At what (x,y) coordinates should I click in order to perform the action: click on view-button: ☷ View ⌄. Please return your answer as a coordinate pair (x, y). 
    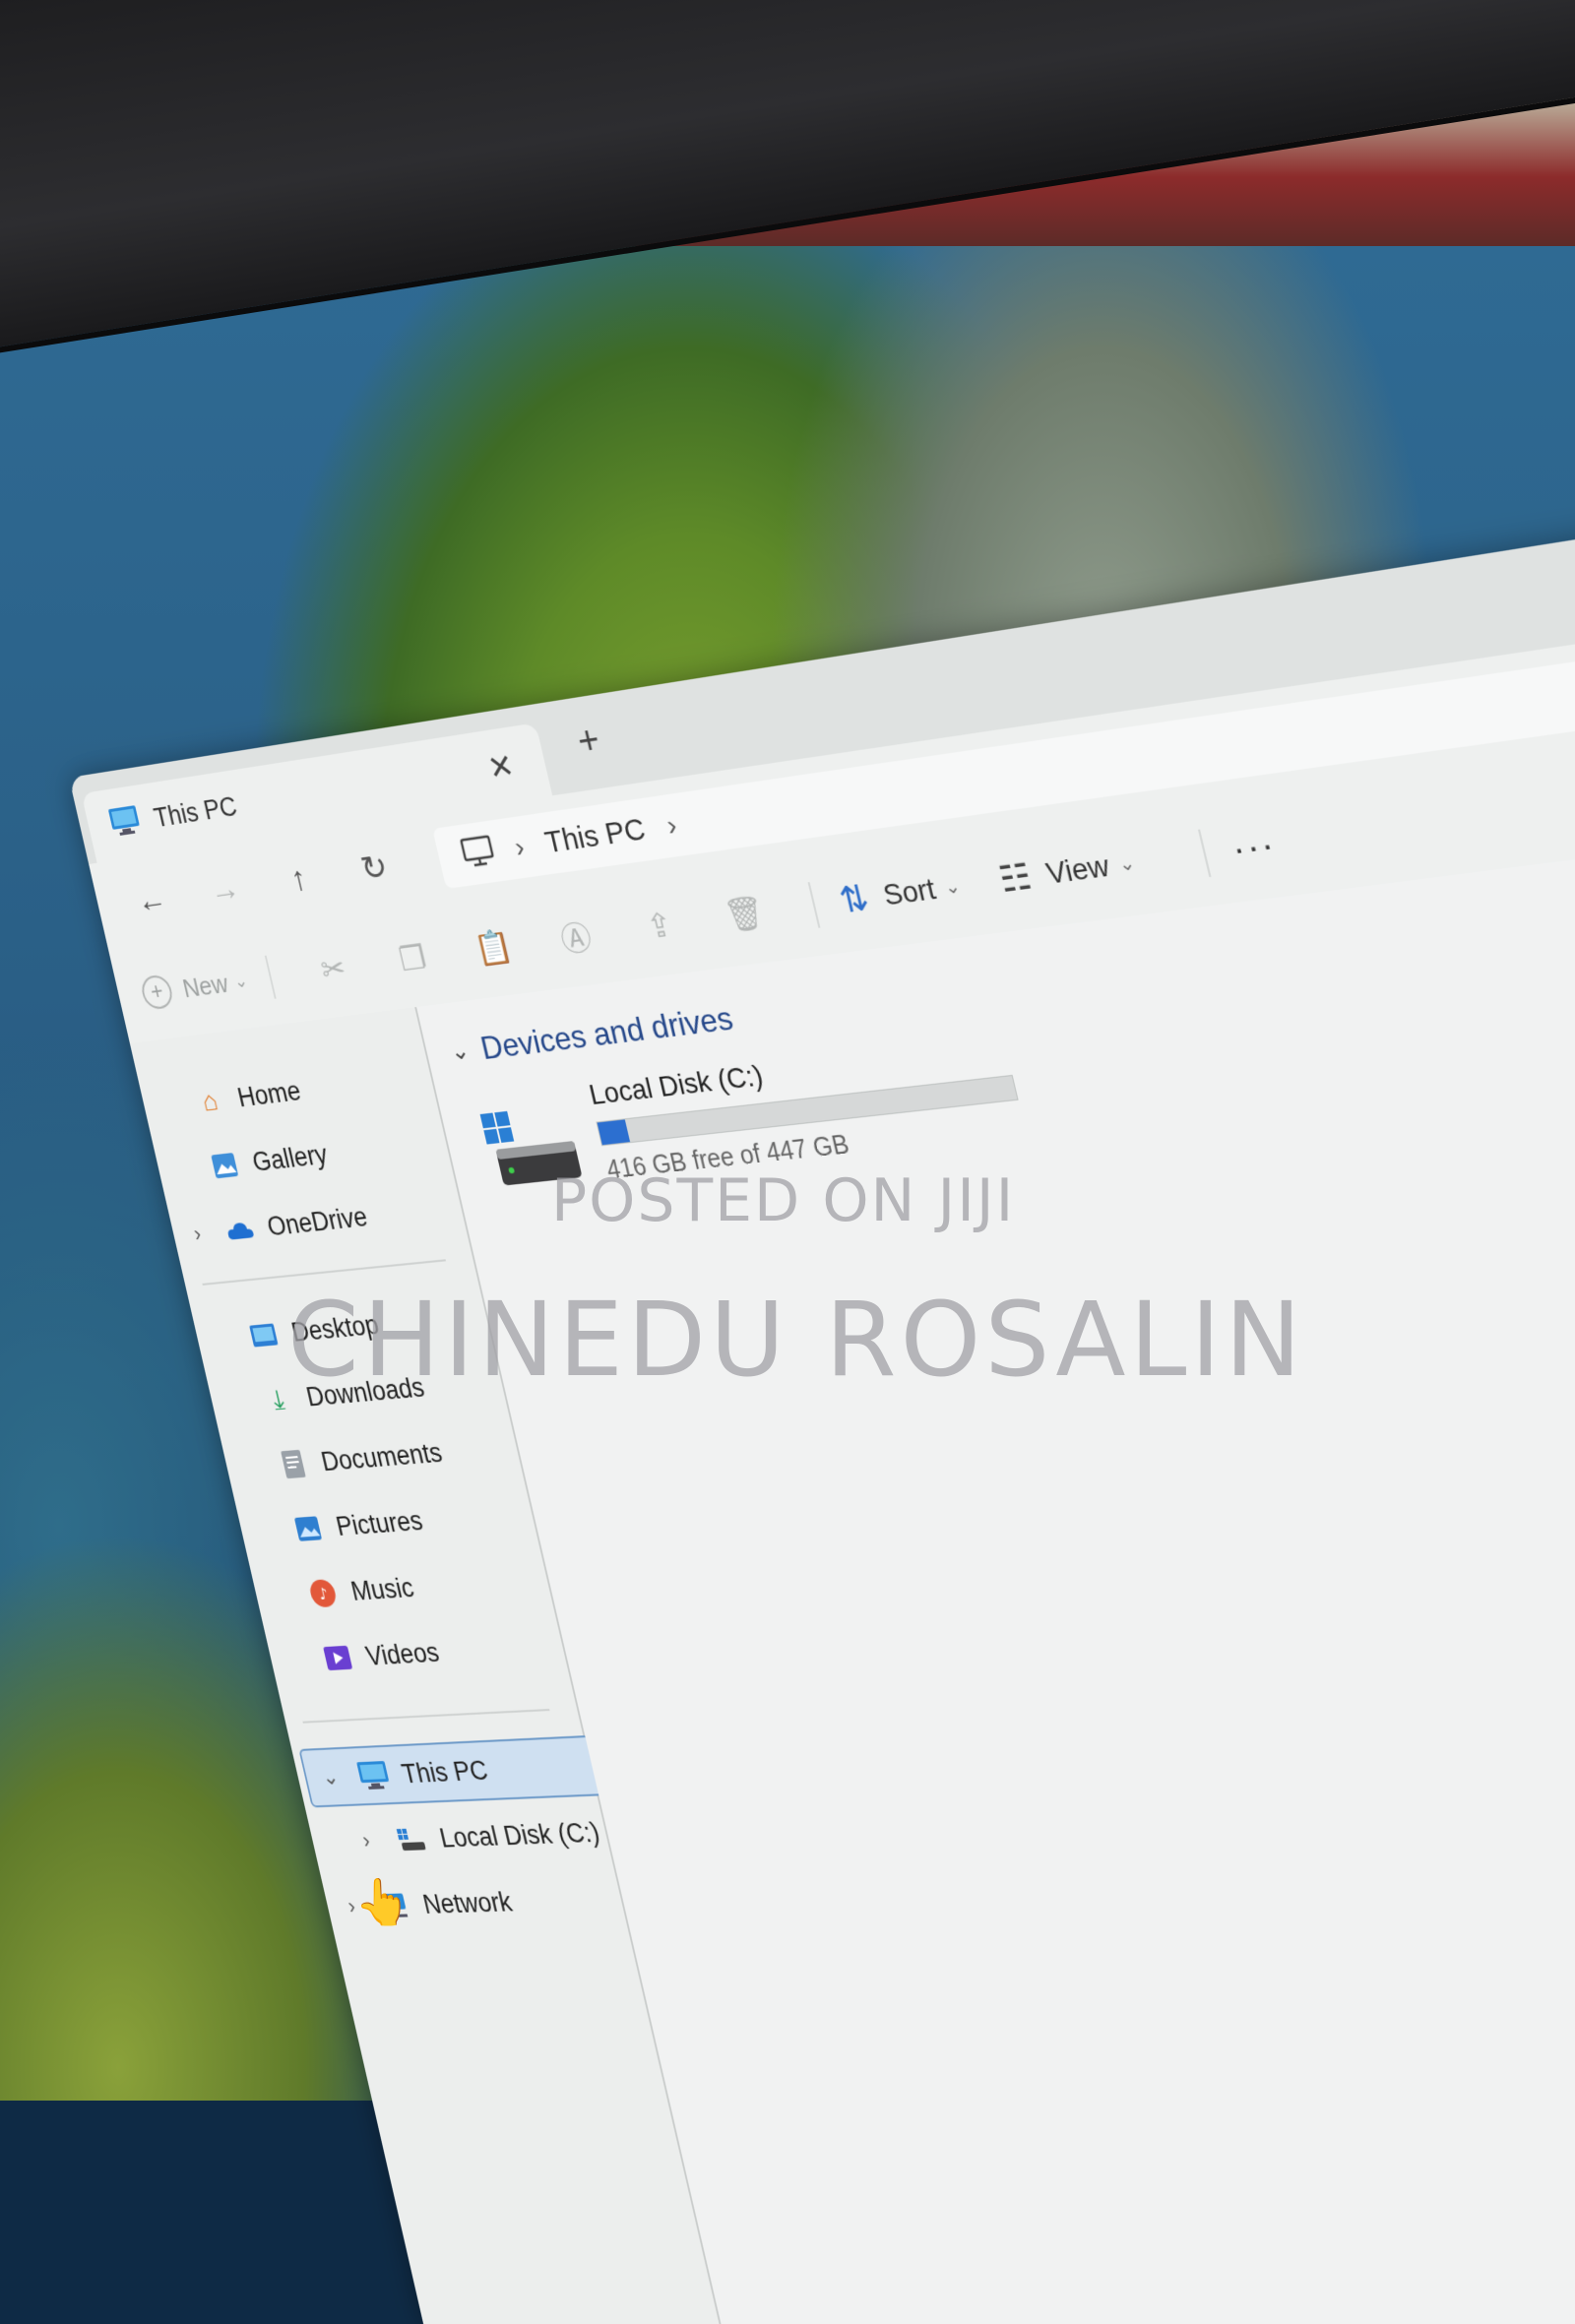
    Looking at the image, I should click on (1067, 871).